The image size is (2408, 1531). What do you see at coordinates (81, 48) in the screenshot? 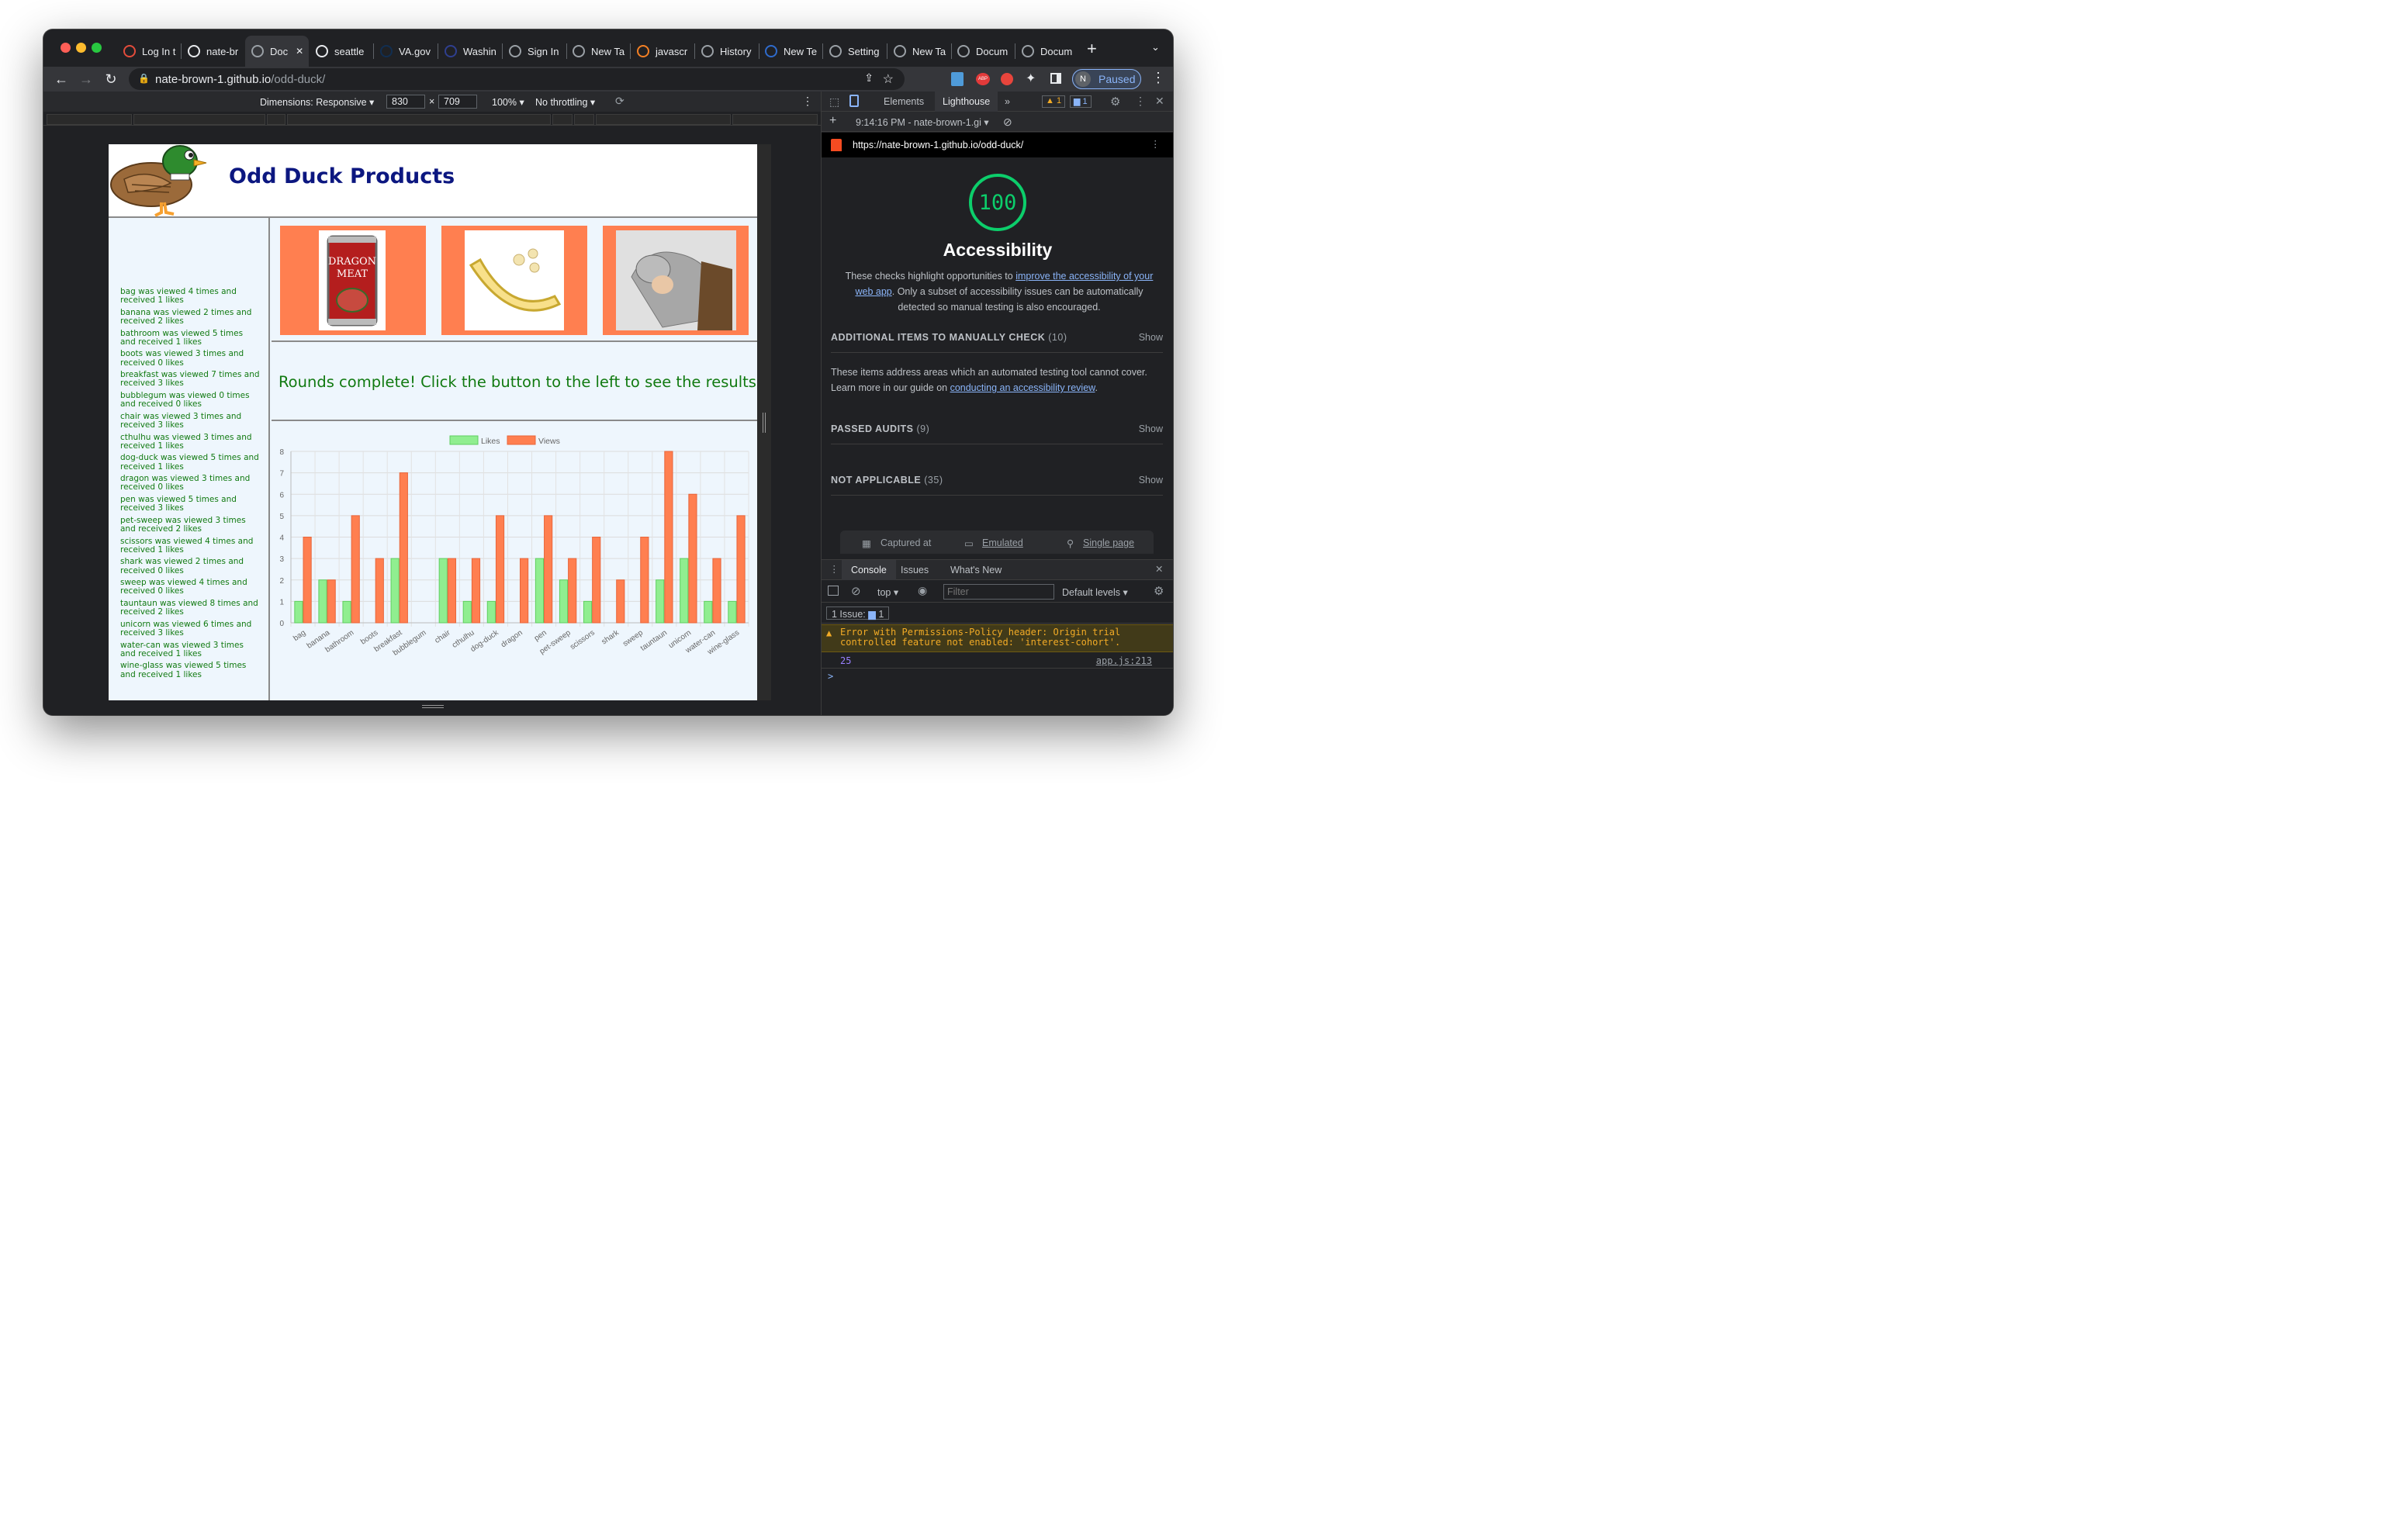
I see `minimize-window-button` at bounding box center [81, 48].